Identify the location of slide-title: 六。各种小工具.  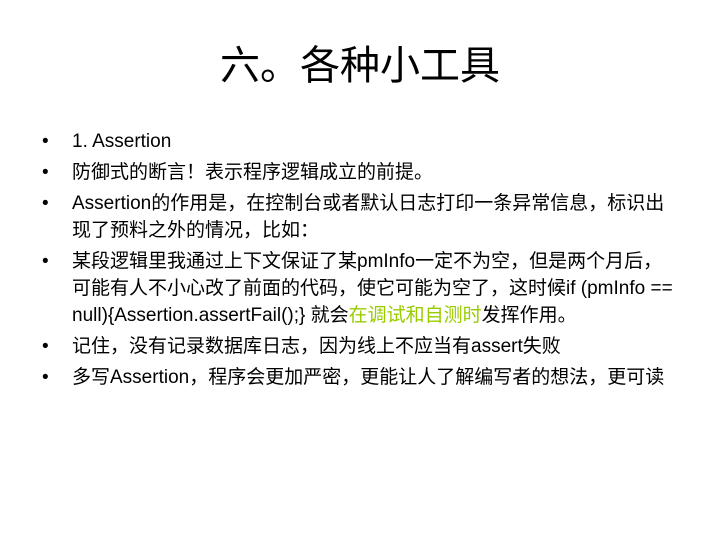
(360, 66).